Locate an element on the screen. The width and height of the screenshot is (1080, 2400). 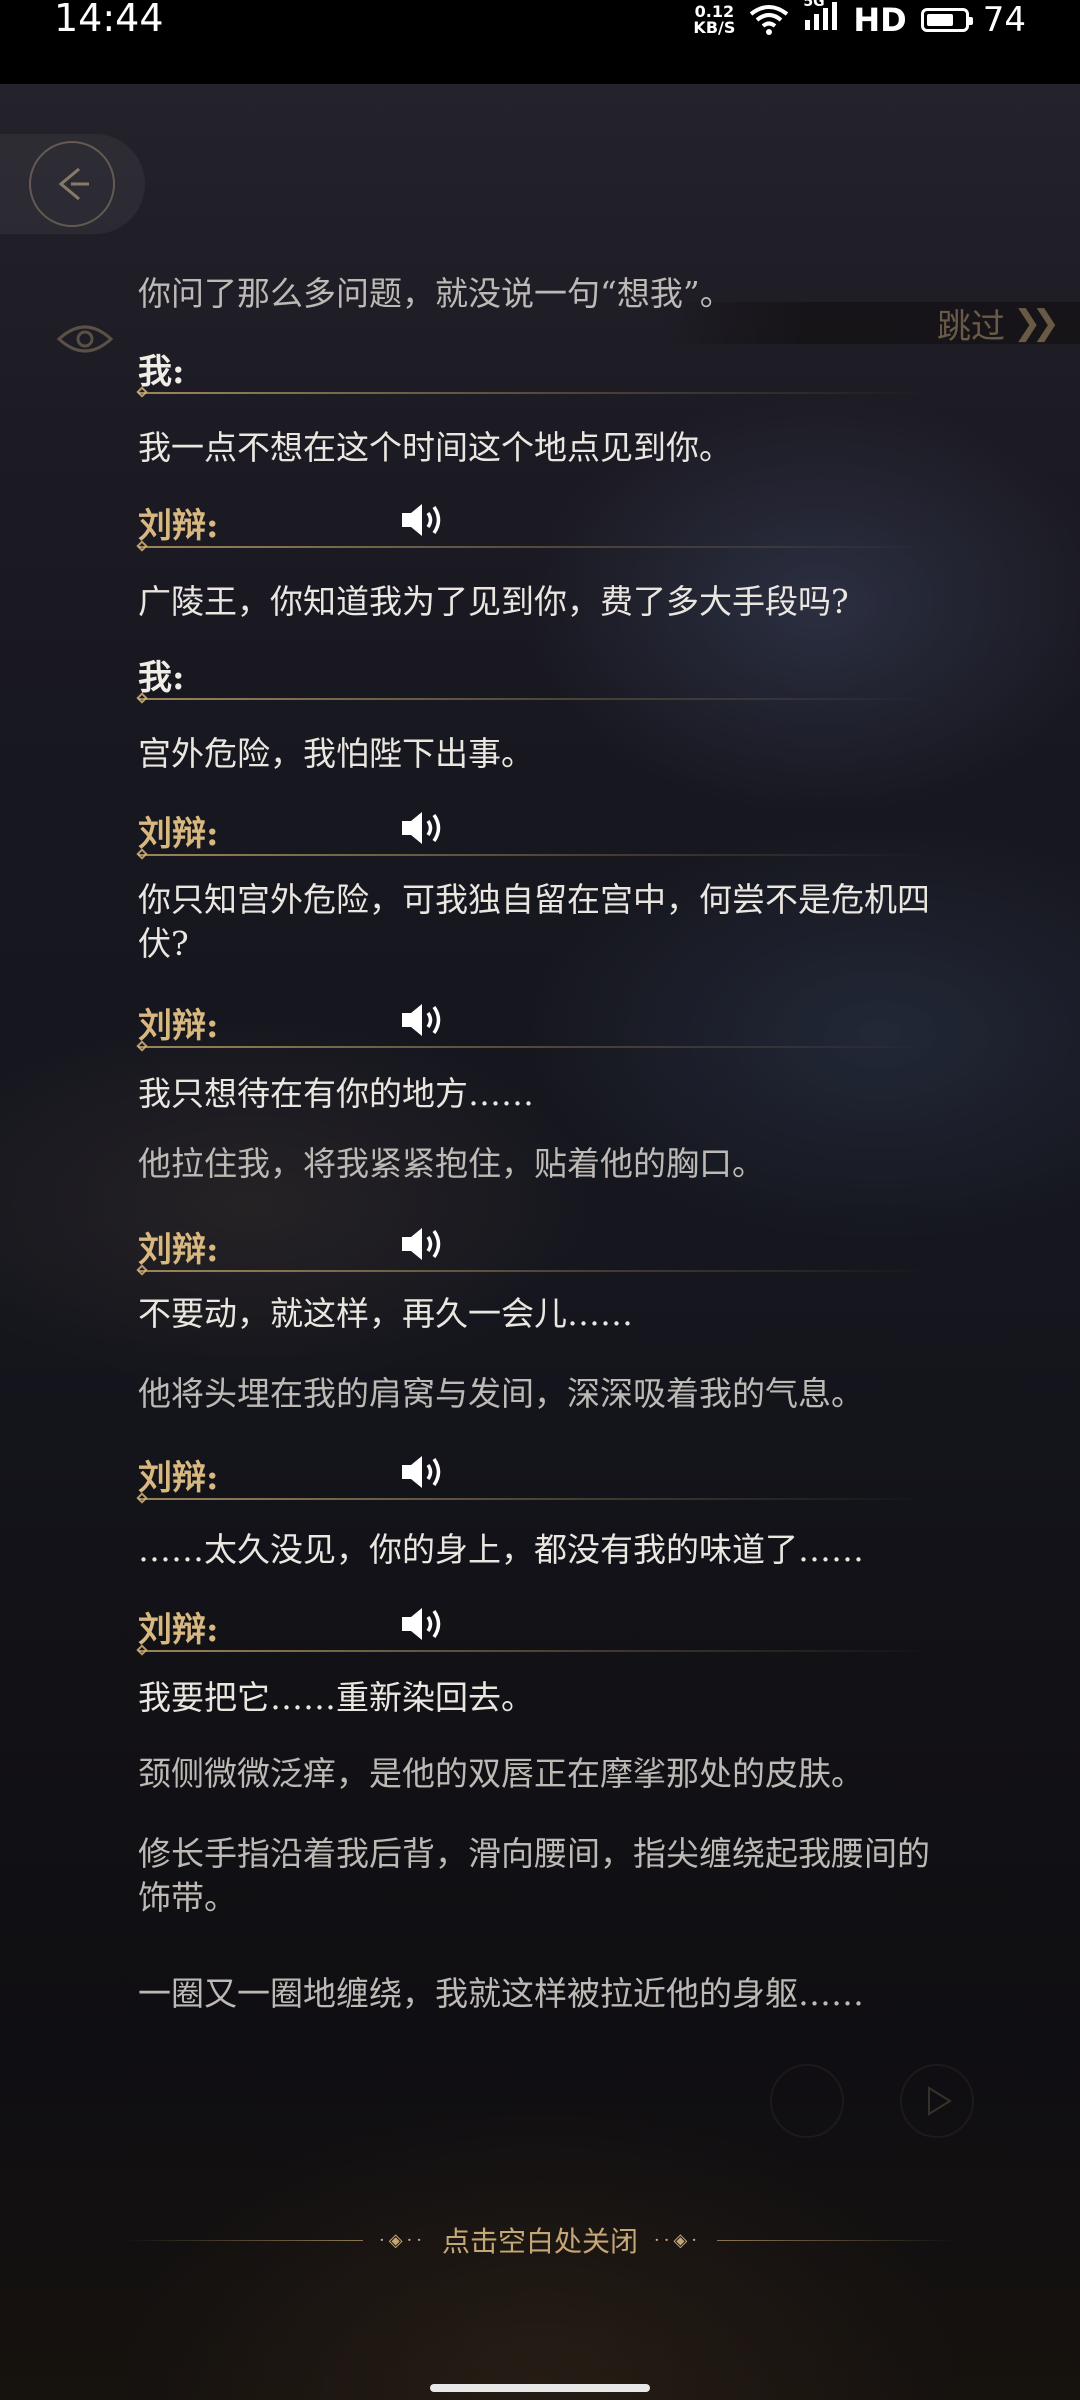
status-bar: 14:44 0.12 KB/S 5G HD 74 is located at coordinates (540, 42).